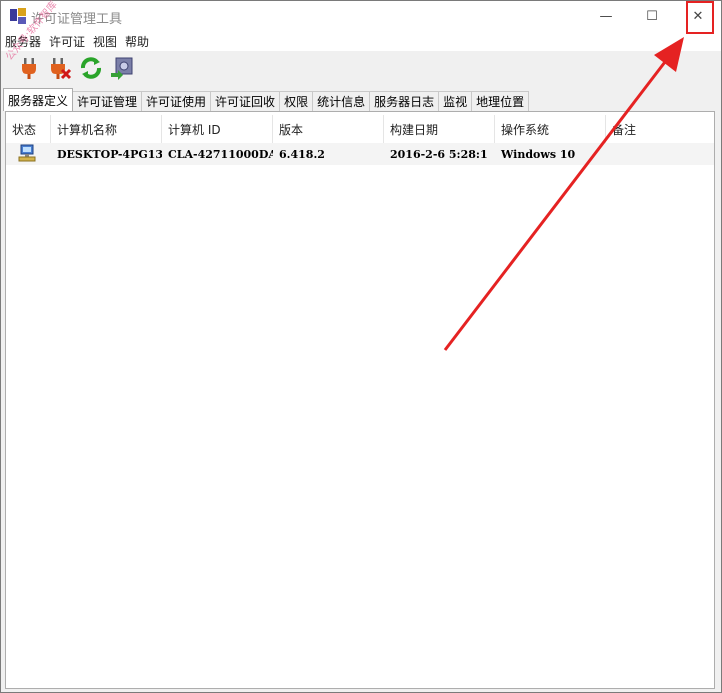 The height and width of the screenshot is (693, 722). I want to click on export-button, so click(122, 69).